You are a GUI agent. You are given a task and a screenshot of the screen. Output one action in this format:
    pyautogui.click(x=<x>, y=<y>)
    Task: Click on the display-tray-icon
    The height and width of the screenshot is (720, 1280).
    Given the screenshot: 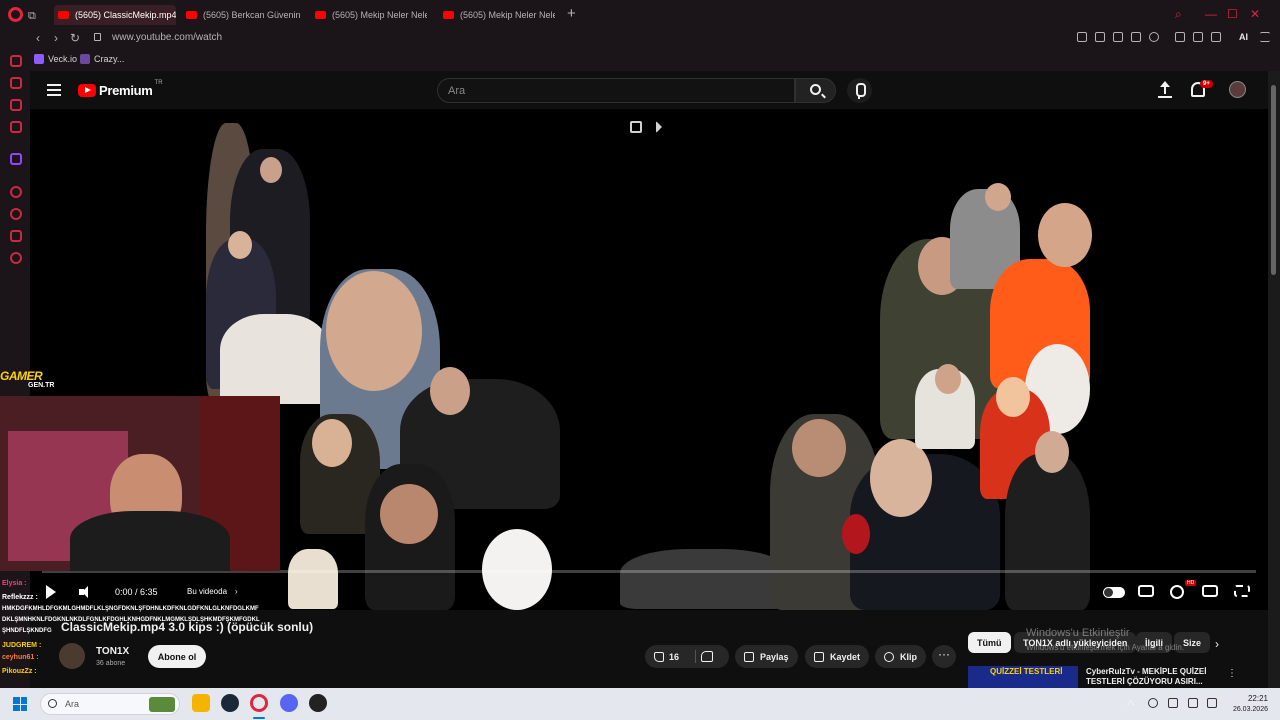 What is the action you would take?
    pyautogui.click(x=1193, y=703)
    